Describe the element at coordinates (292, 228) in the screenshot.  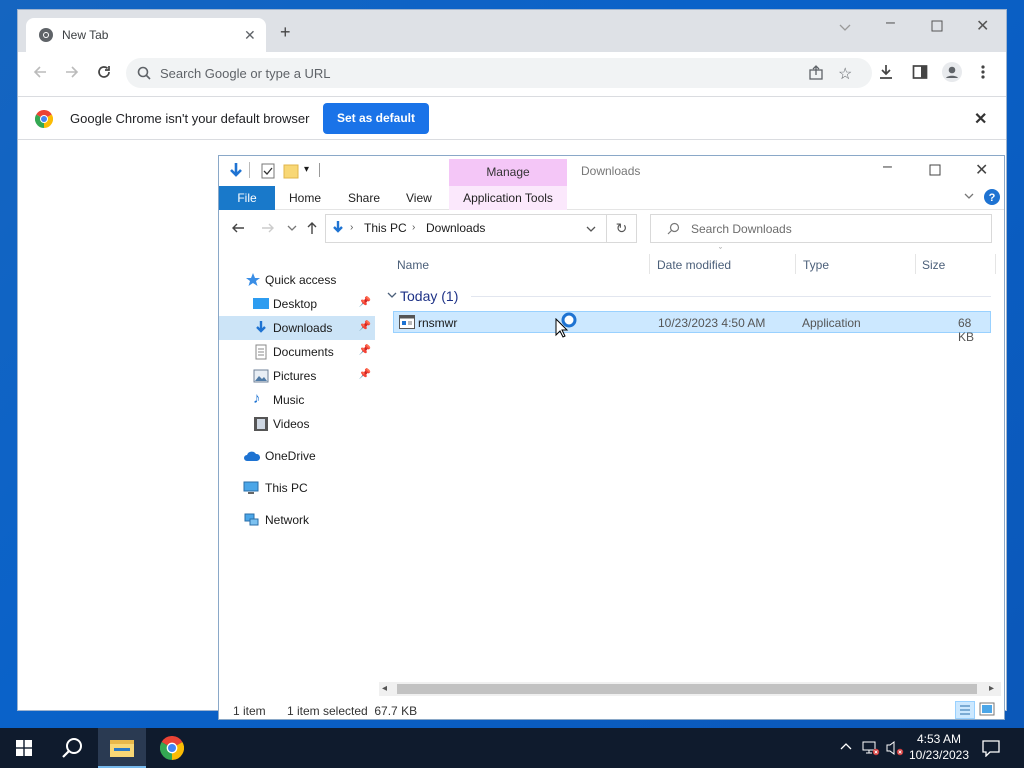
I see `recent-locations-chevron-icon` at that location.